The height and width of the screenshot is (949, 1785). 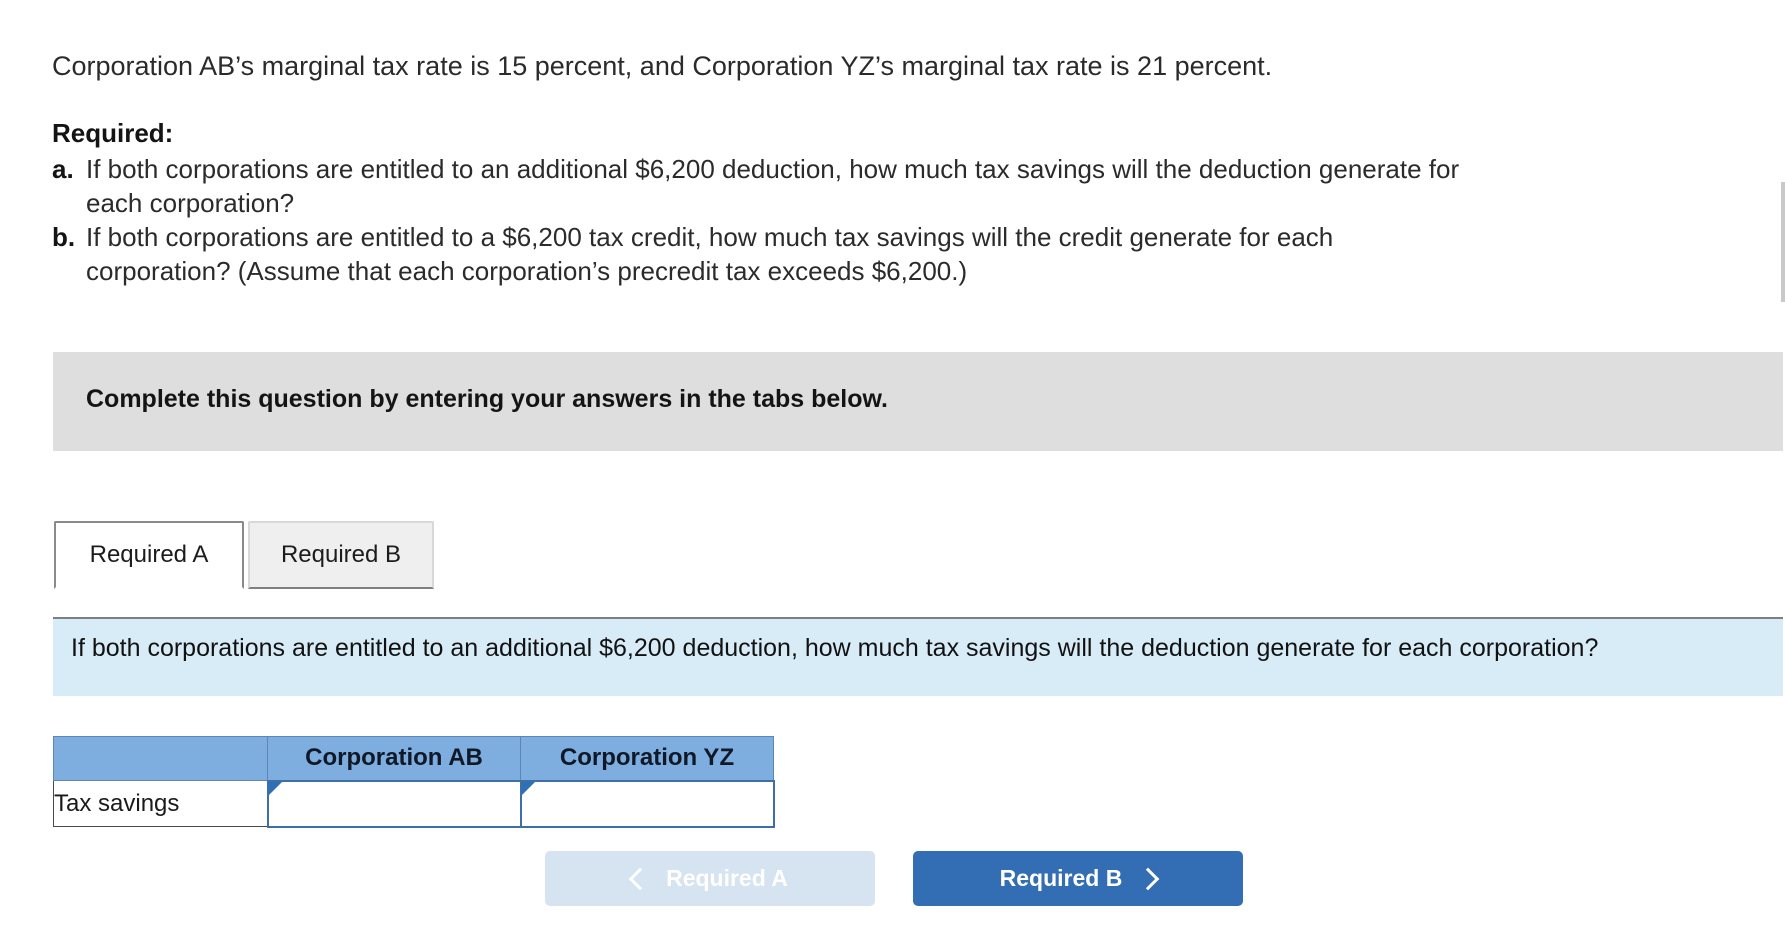 I want to click on required-item-b-marker: b., so click(x=64, y=237).